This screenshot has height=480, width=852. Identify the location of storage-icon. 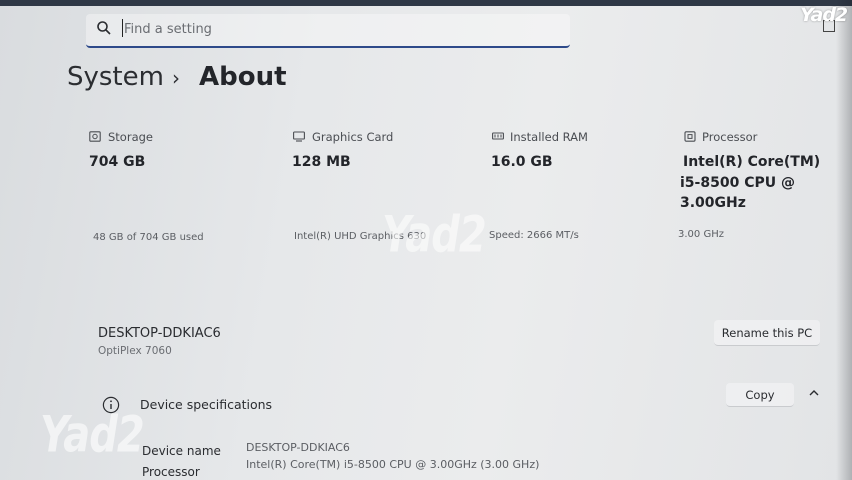
(95, 136).